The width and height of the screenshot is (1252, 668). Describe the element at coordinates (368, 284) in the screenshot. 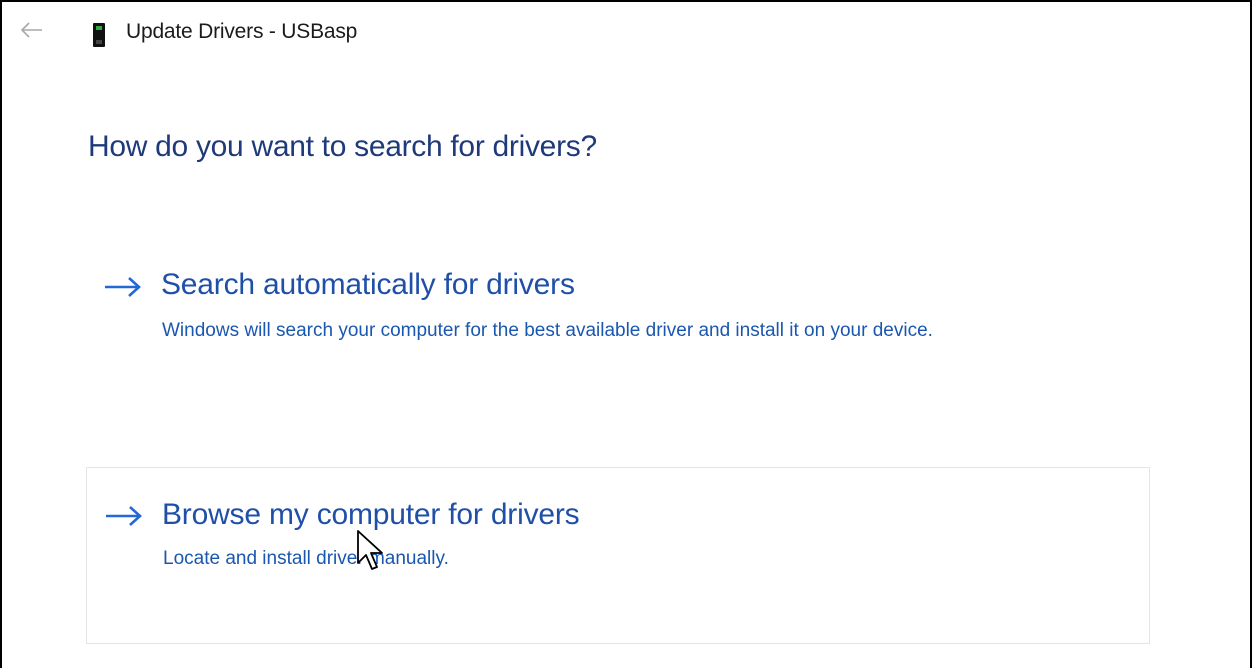

I see `option-title: Search automatically for drivers` at that location.